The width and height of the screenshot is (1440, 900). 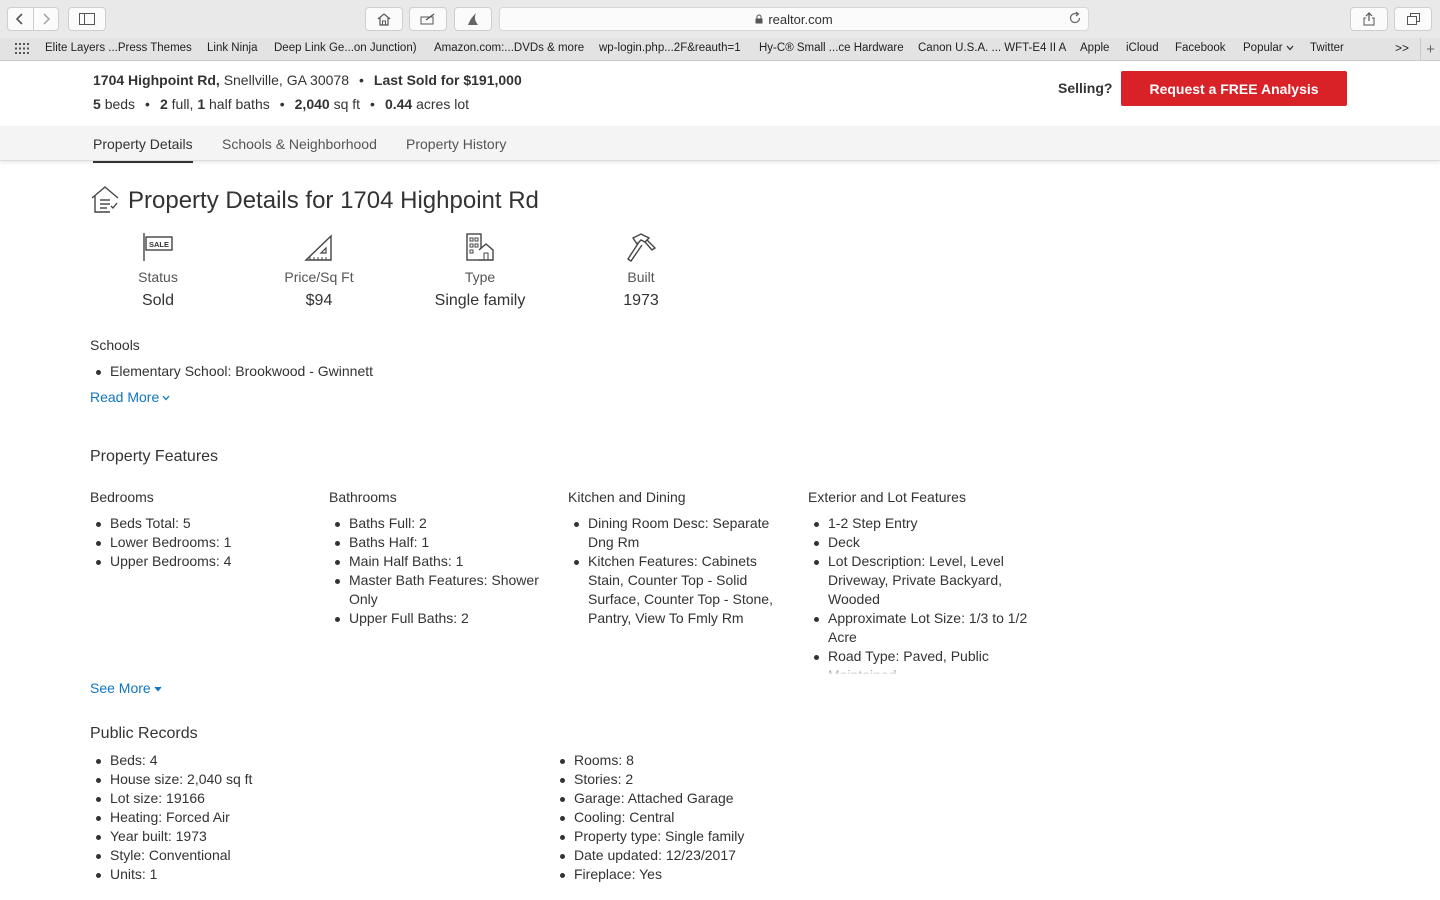 What do you see at coordinates (118, 48) in the screenshot?
I see `bookmark-item: Elite Layers ...Press Themes` at bounding box center [118, 48].